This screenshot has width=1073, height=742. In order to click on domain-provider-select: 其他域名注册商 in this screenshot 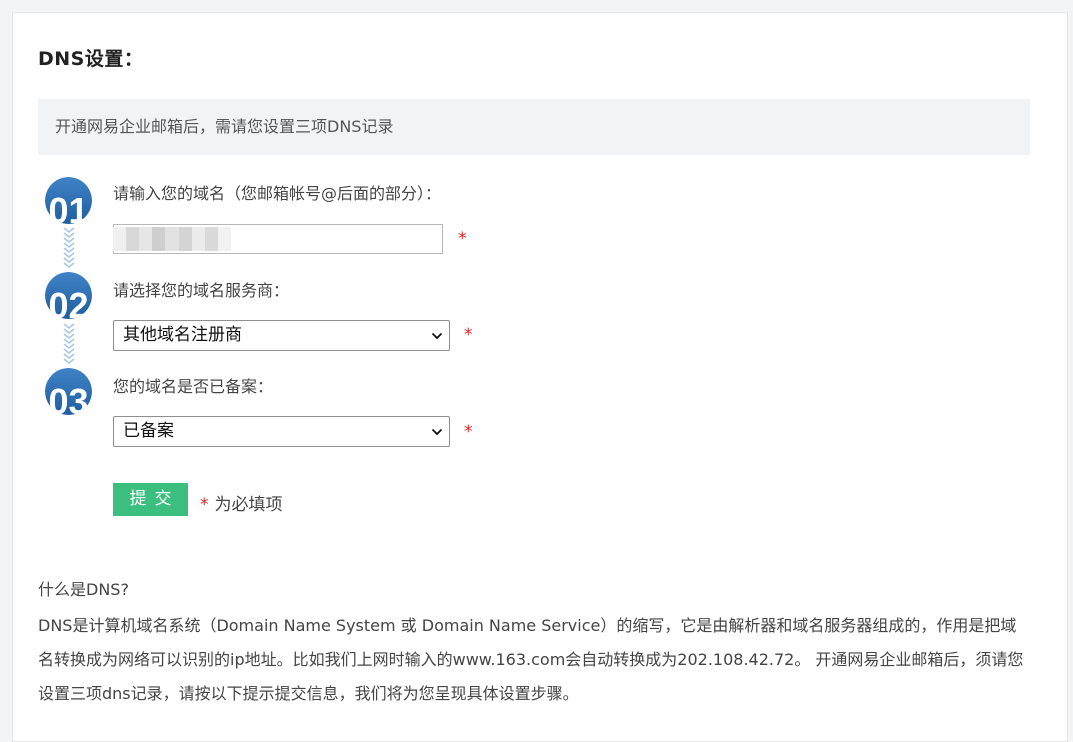, I will do `click(281, 335)`.